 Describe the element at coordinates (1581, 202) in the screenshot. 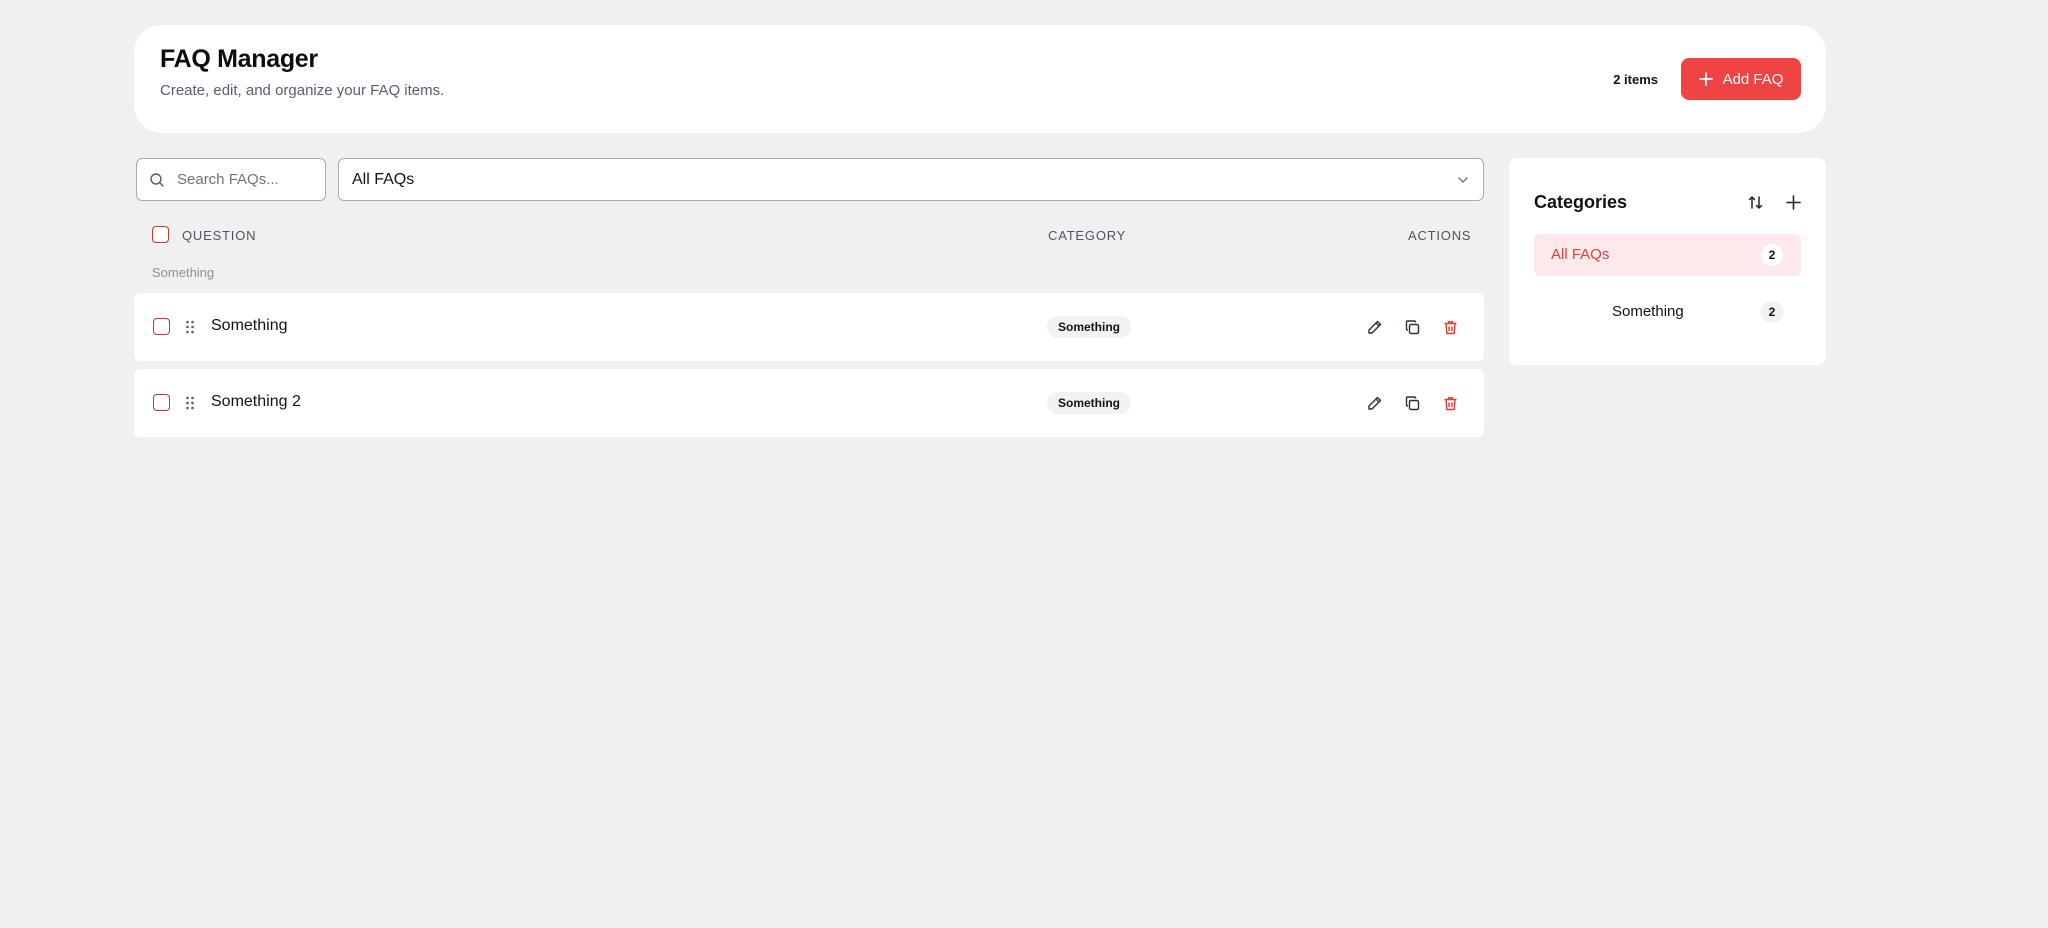

I see `categories-title: Categories` at that location.